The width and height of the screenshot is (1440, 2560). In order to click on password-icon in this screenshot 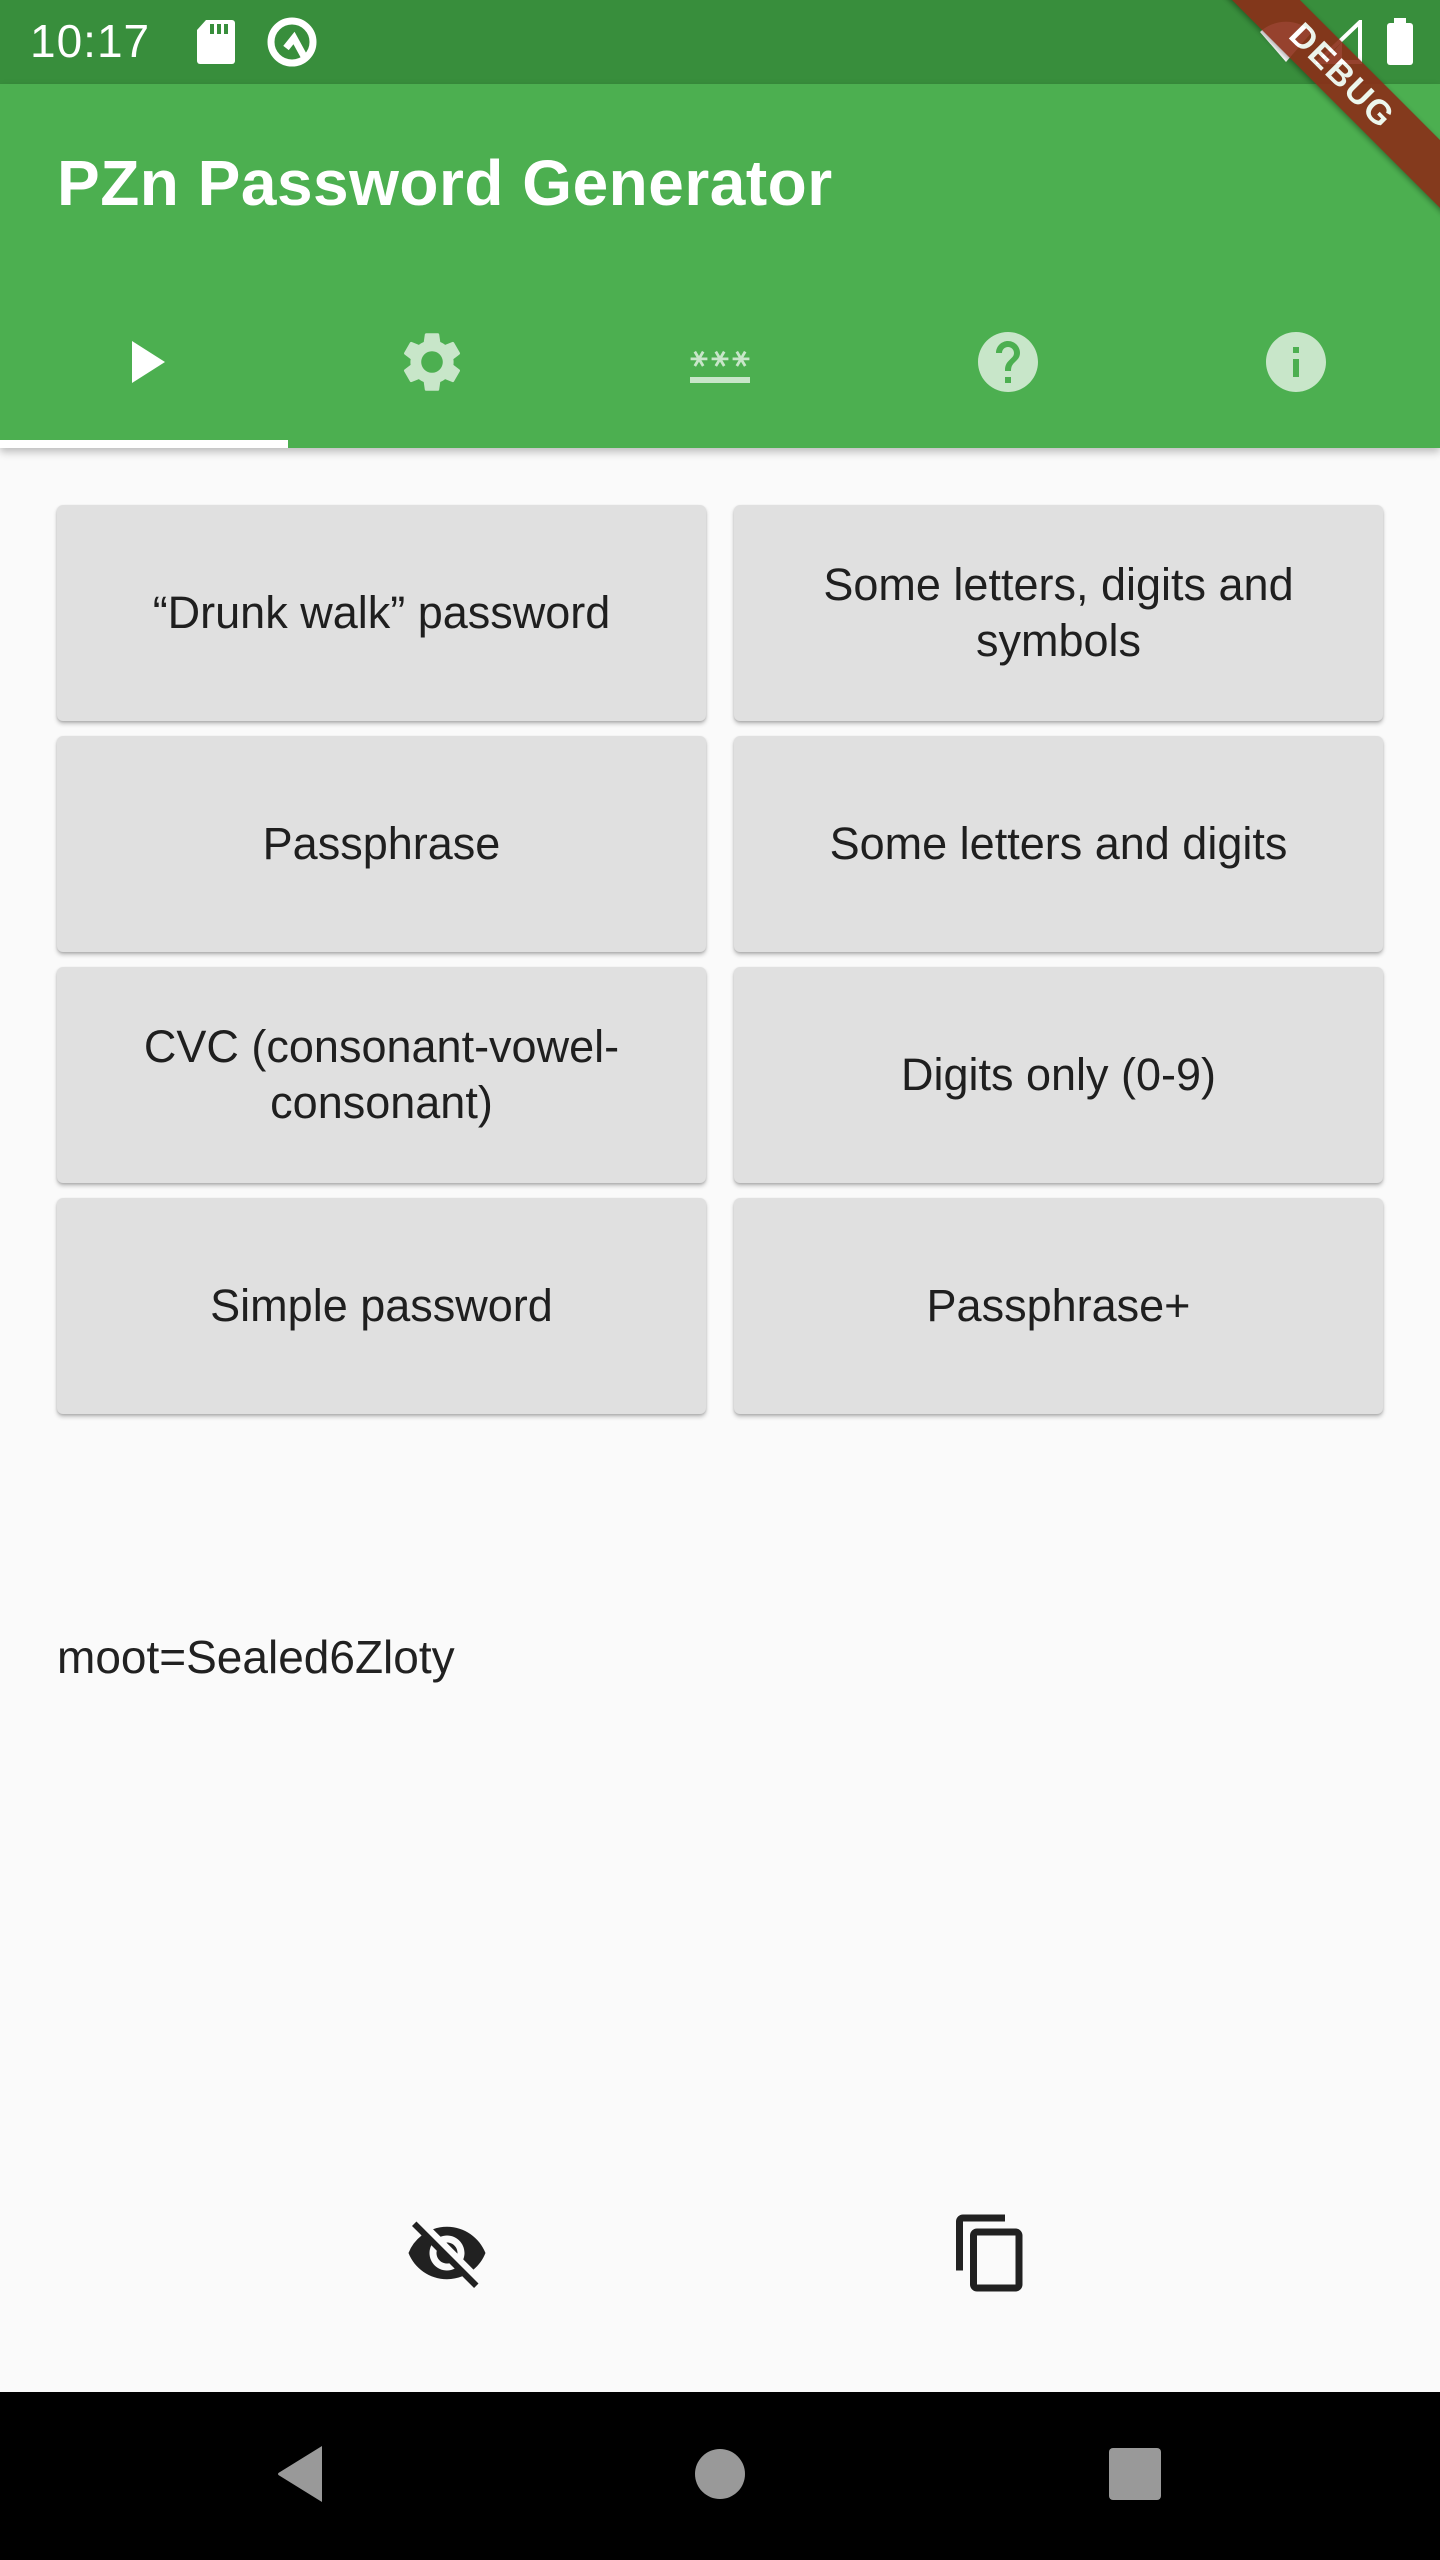, I will do `click(720, 364)`.